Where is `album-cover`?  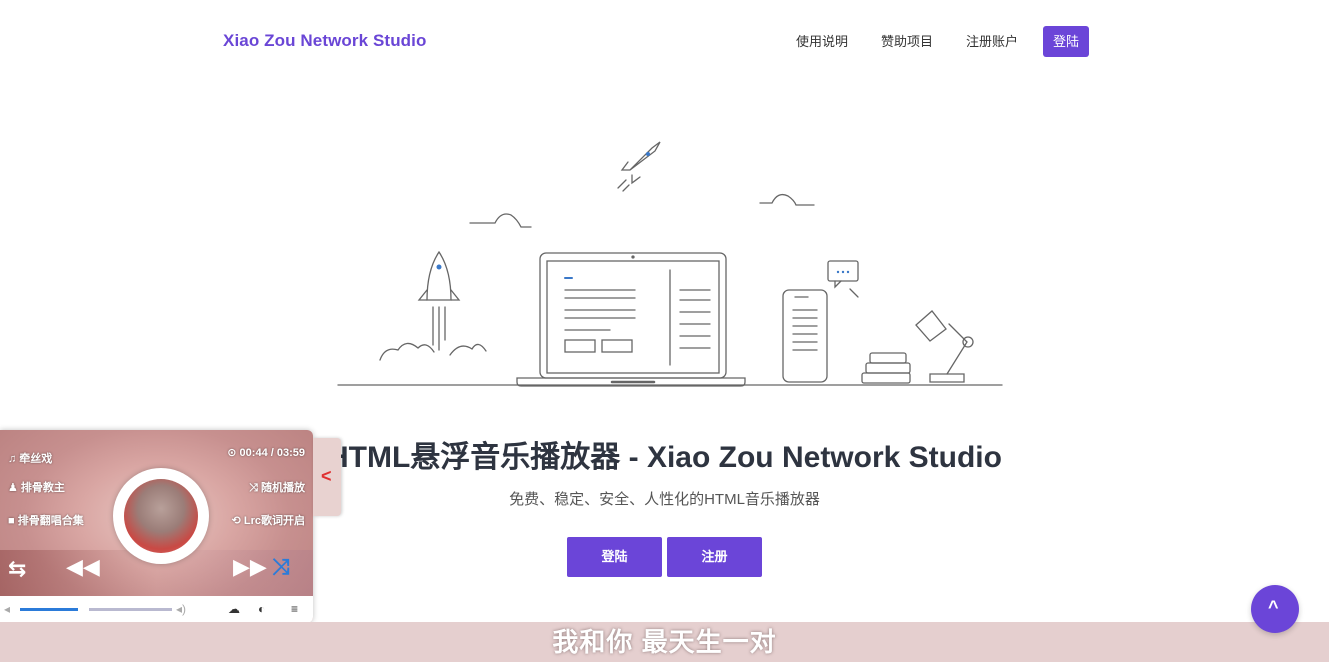
album-cover is located at coordinates (161, 516).